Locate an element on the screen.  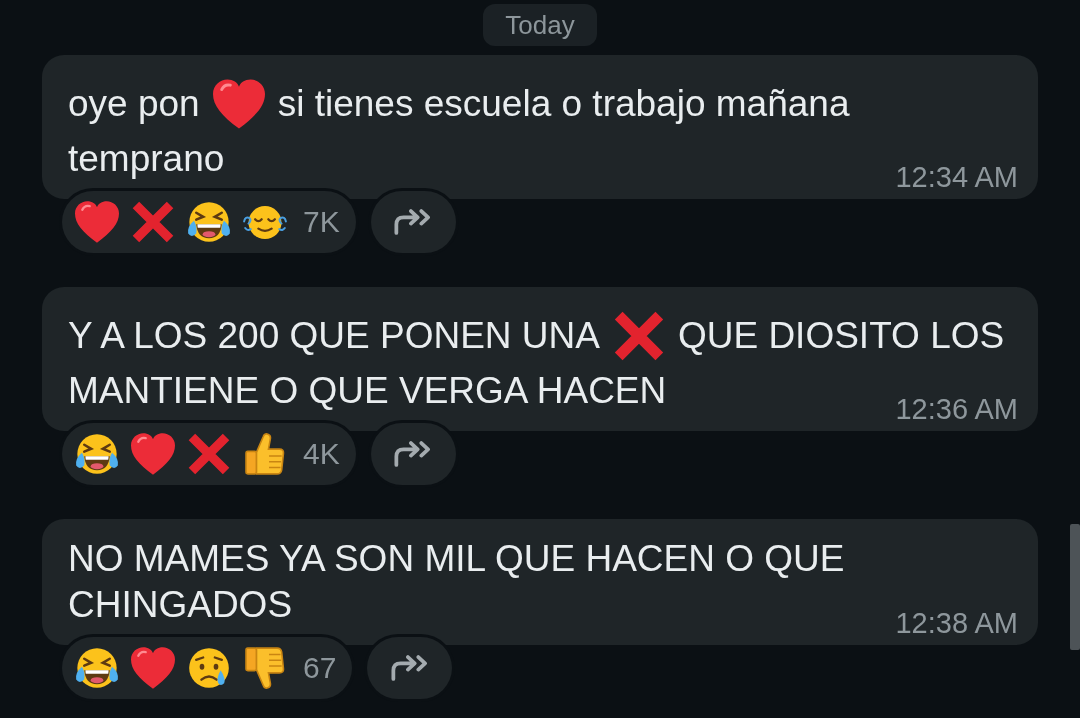
message-text: oye pon is located at coordinates (134, 104).